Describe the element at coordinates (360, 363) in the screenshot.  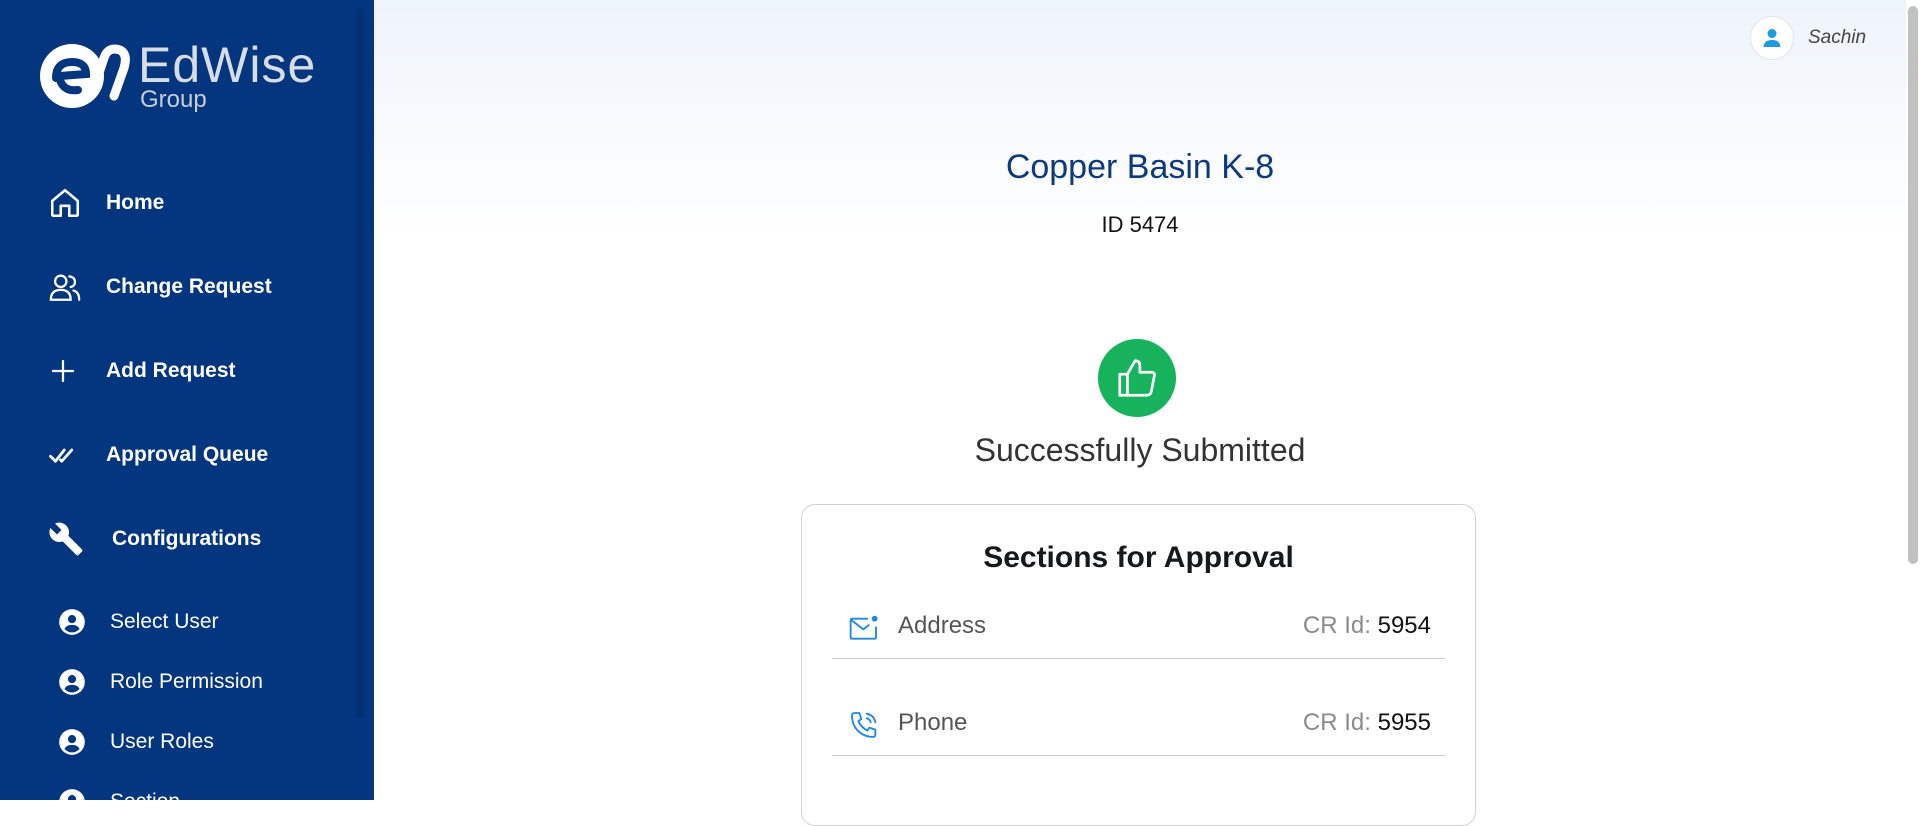
I see `sidebar-scrollbar` at that location.